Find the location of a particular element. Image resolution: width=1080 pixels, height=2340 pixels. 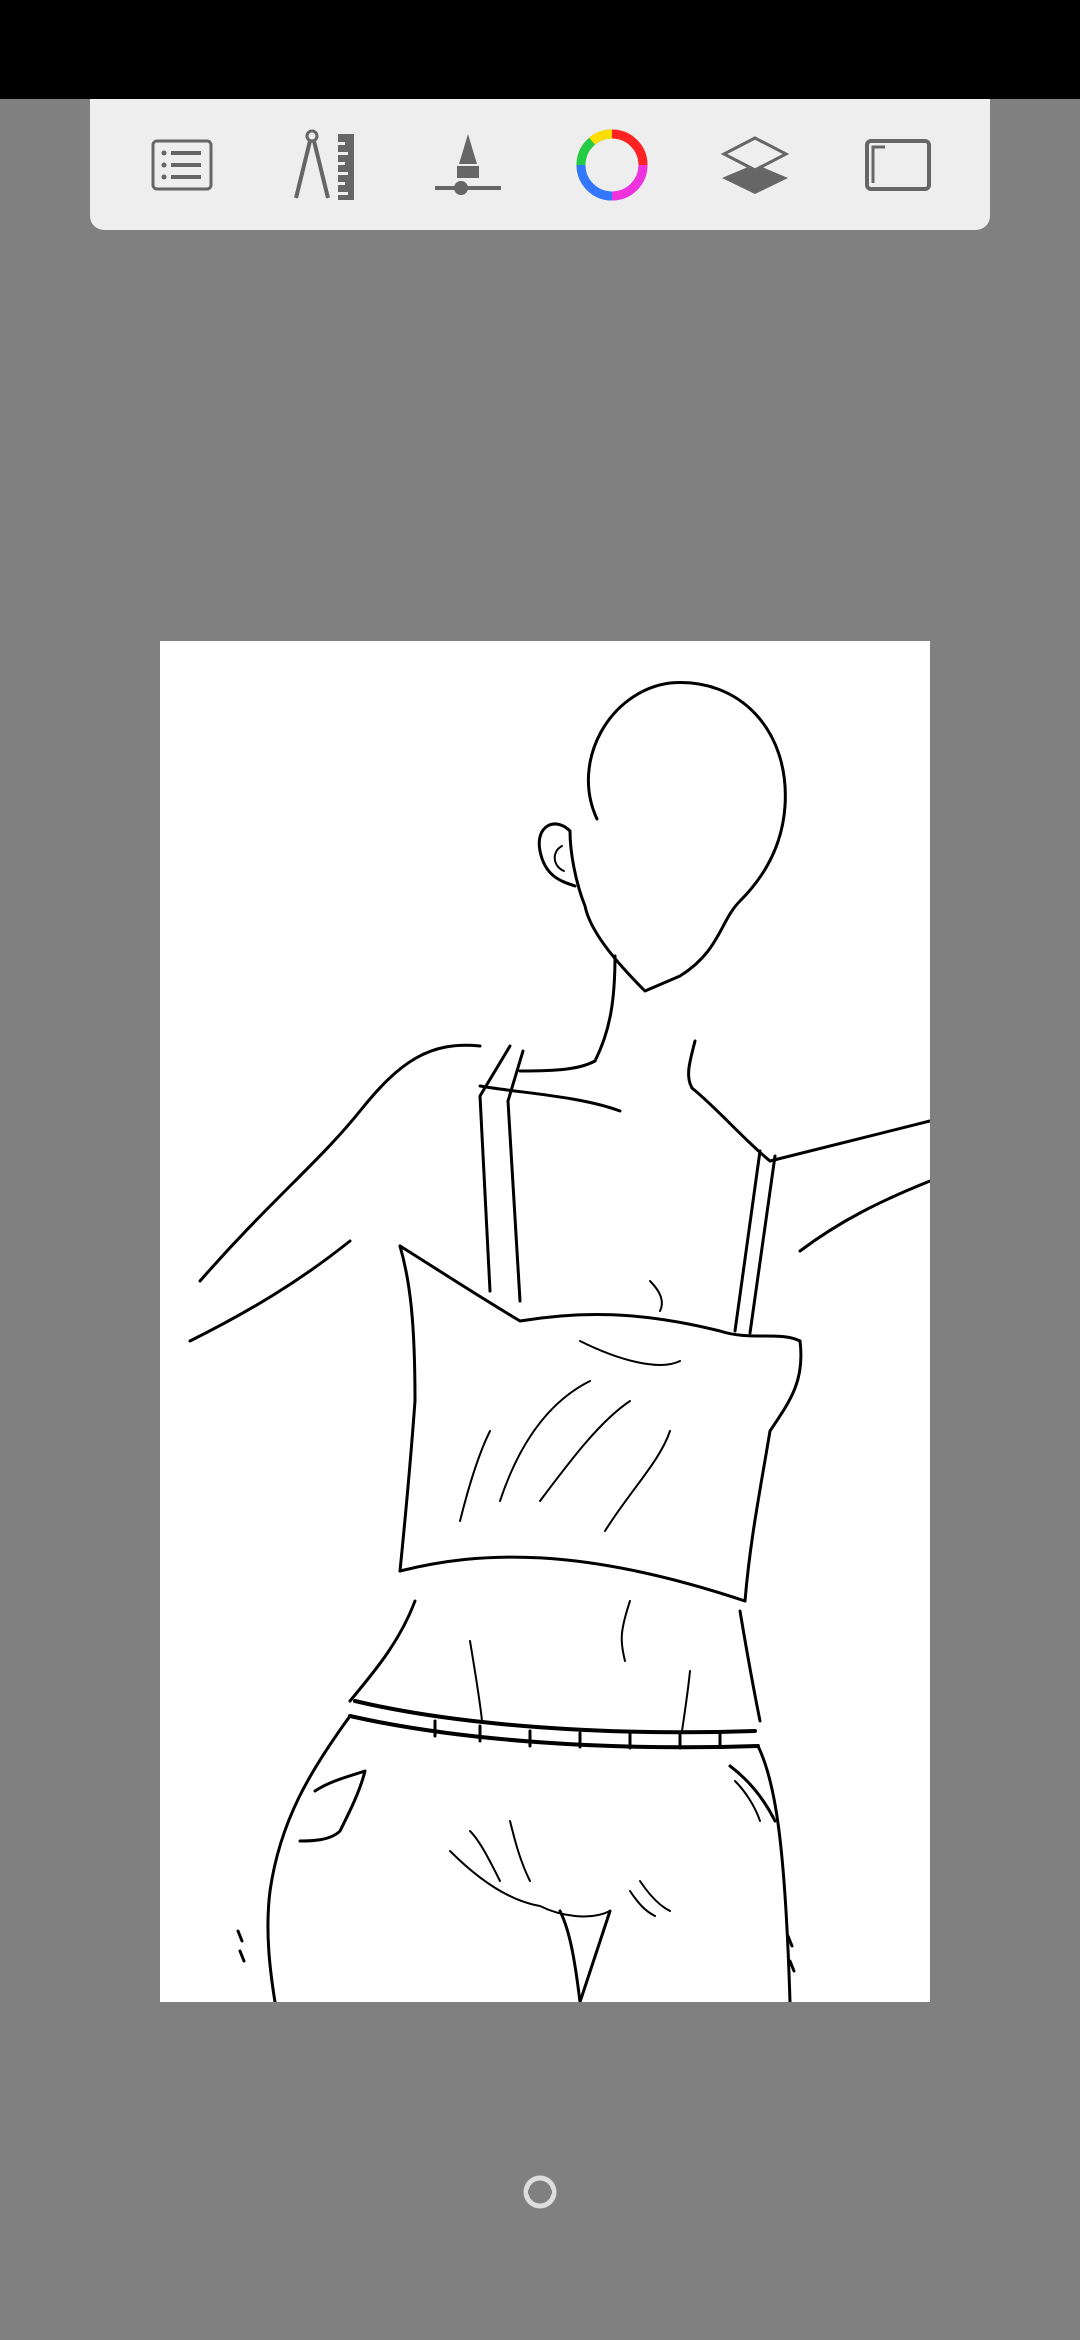

color-wheel-icon is located at coordinates (612, 164).